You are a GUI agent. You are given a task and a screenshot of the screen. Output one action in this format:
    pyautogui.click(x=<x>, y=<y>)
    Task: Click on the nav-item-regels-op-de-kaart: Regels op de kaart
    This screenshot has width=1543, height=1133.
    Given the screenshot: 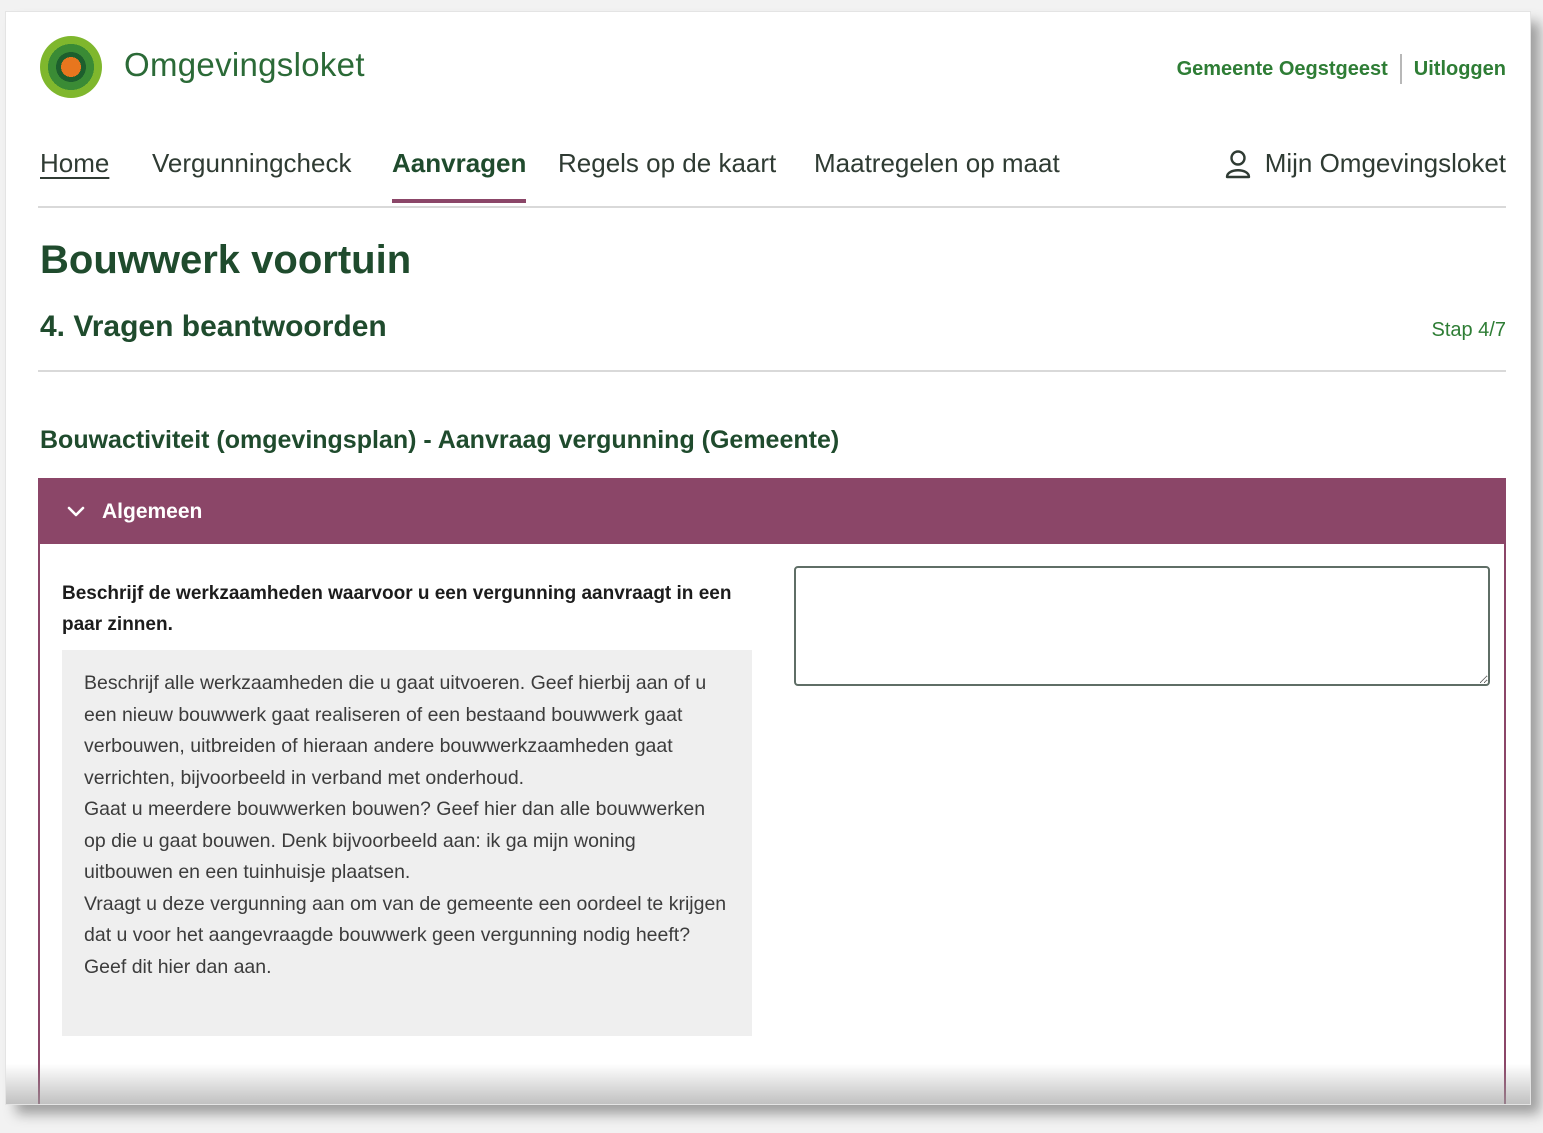 What is the action you would take?
    pyautogui.click(x=667, y=172)
    